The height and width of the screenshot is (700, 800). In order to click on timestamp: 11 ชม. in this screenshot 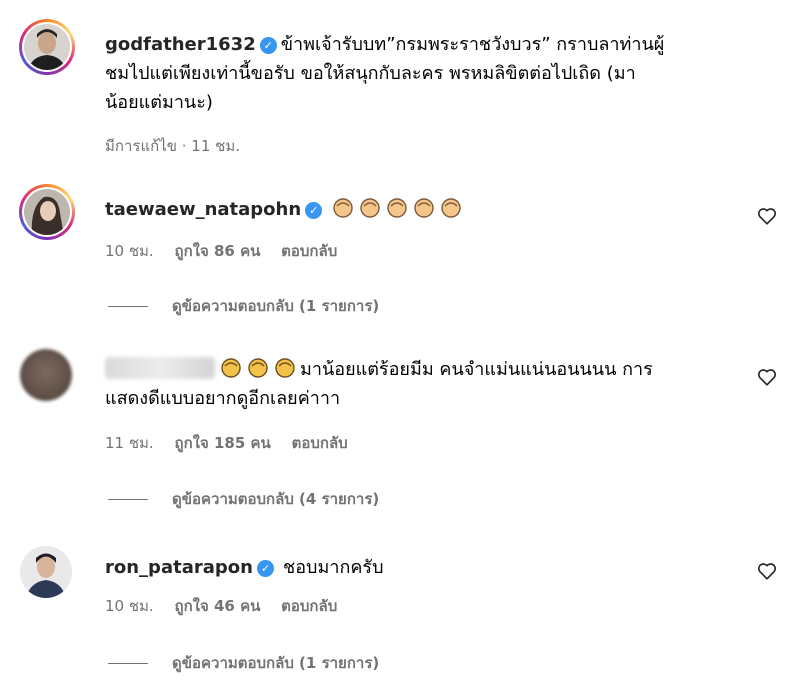, I will do `click(129, 443)`.